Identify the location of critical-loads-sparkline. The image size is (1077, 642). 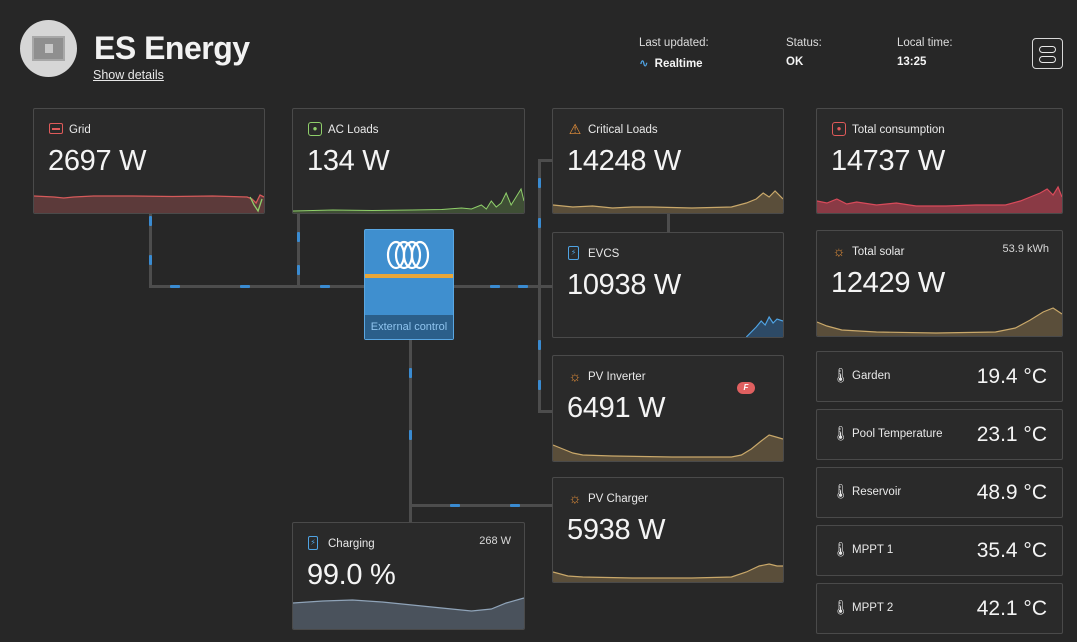
(668, 201).